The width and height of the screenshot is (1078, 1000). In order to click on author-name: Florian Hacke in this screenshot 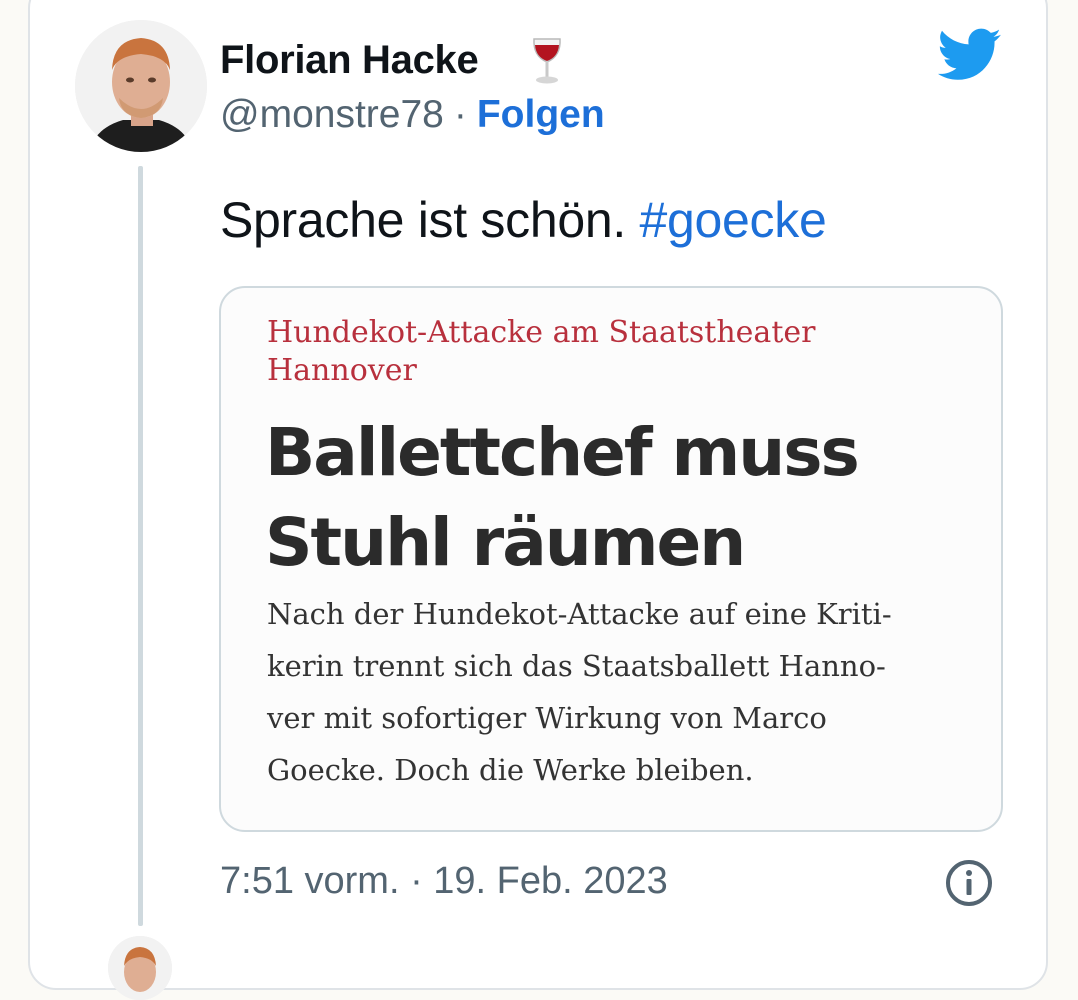, I will do `click(349, 60)`.